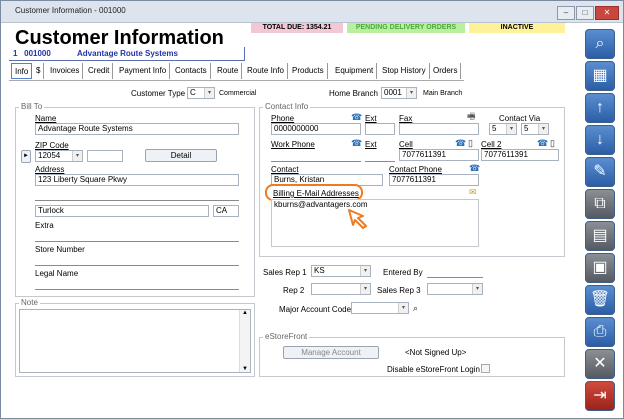 This screenshot has width=624, height=419. Describe the element at coordinates (600, 396) in the screenshot. I see `exit-button: ⇥` at that location.